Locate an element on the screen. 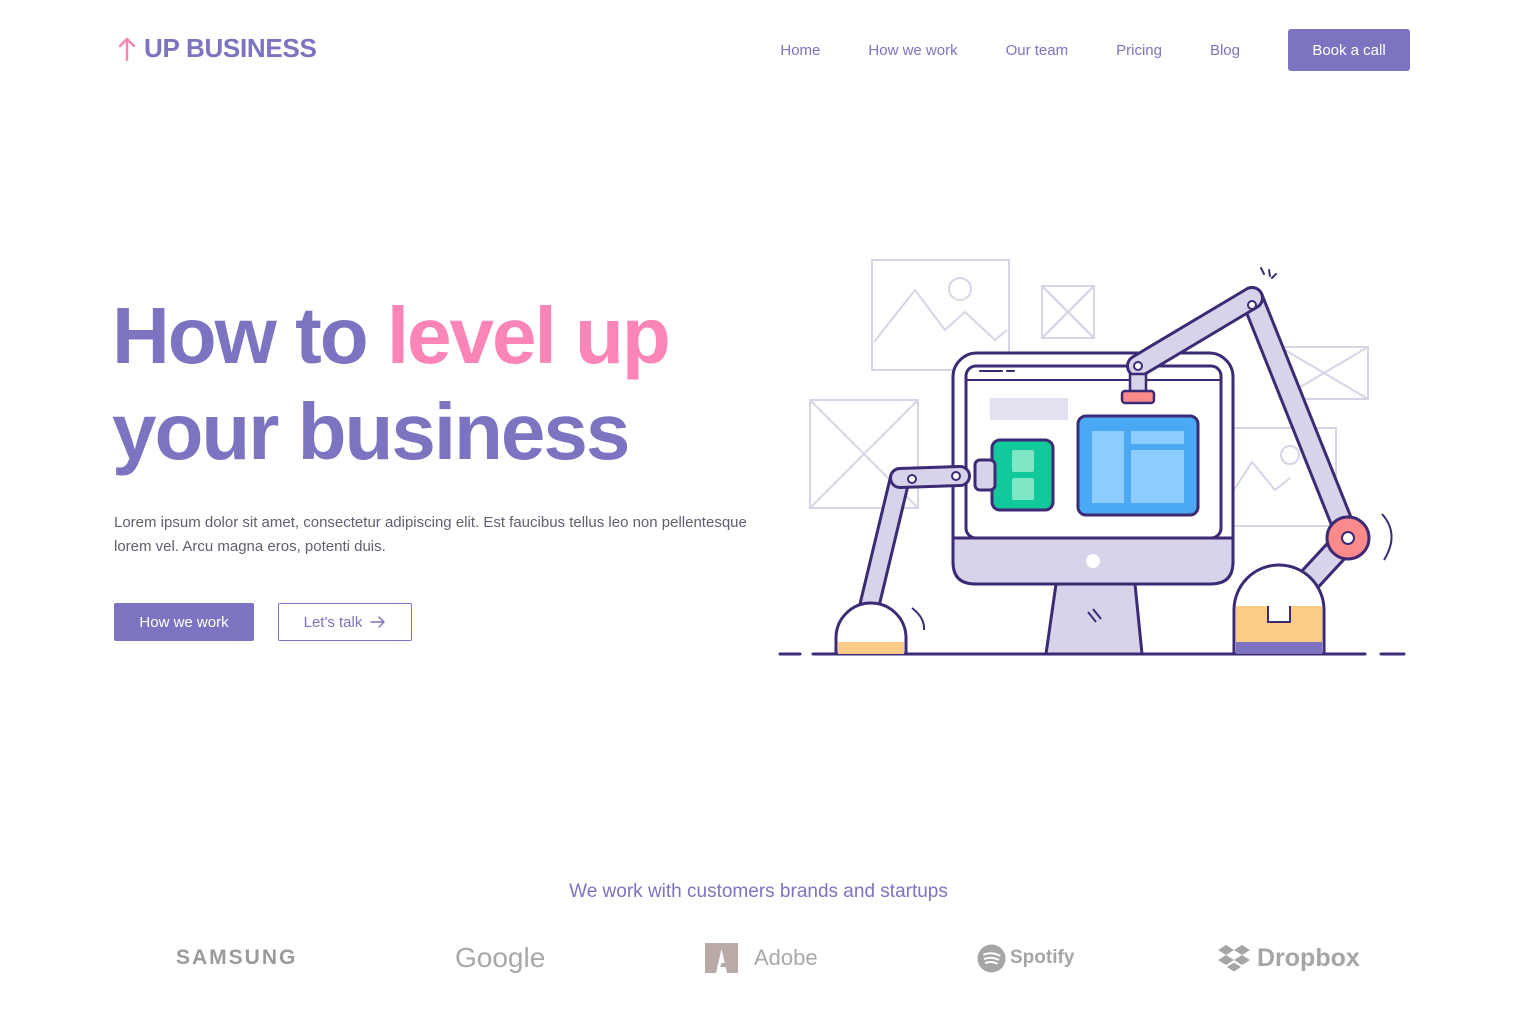 This screenshot has height=1020, width=1517. hero-title-part2: your business is located at coordinates (371, 431).